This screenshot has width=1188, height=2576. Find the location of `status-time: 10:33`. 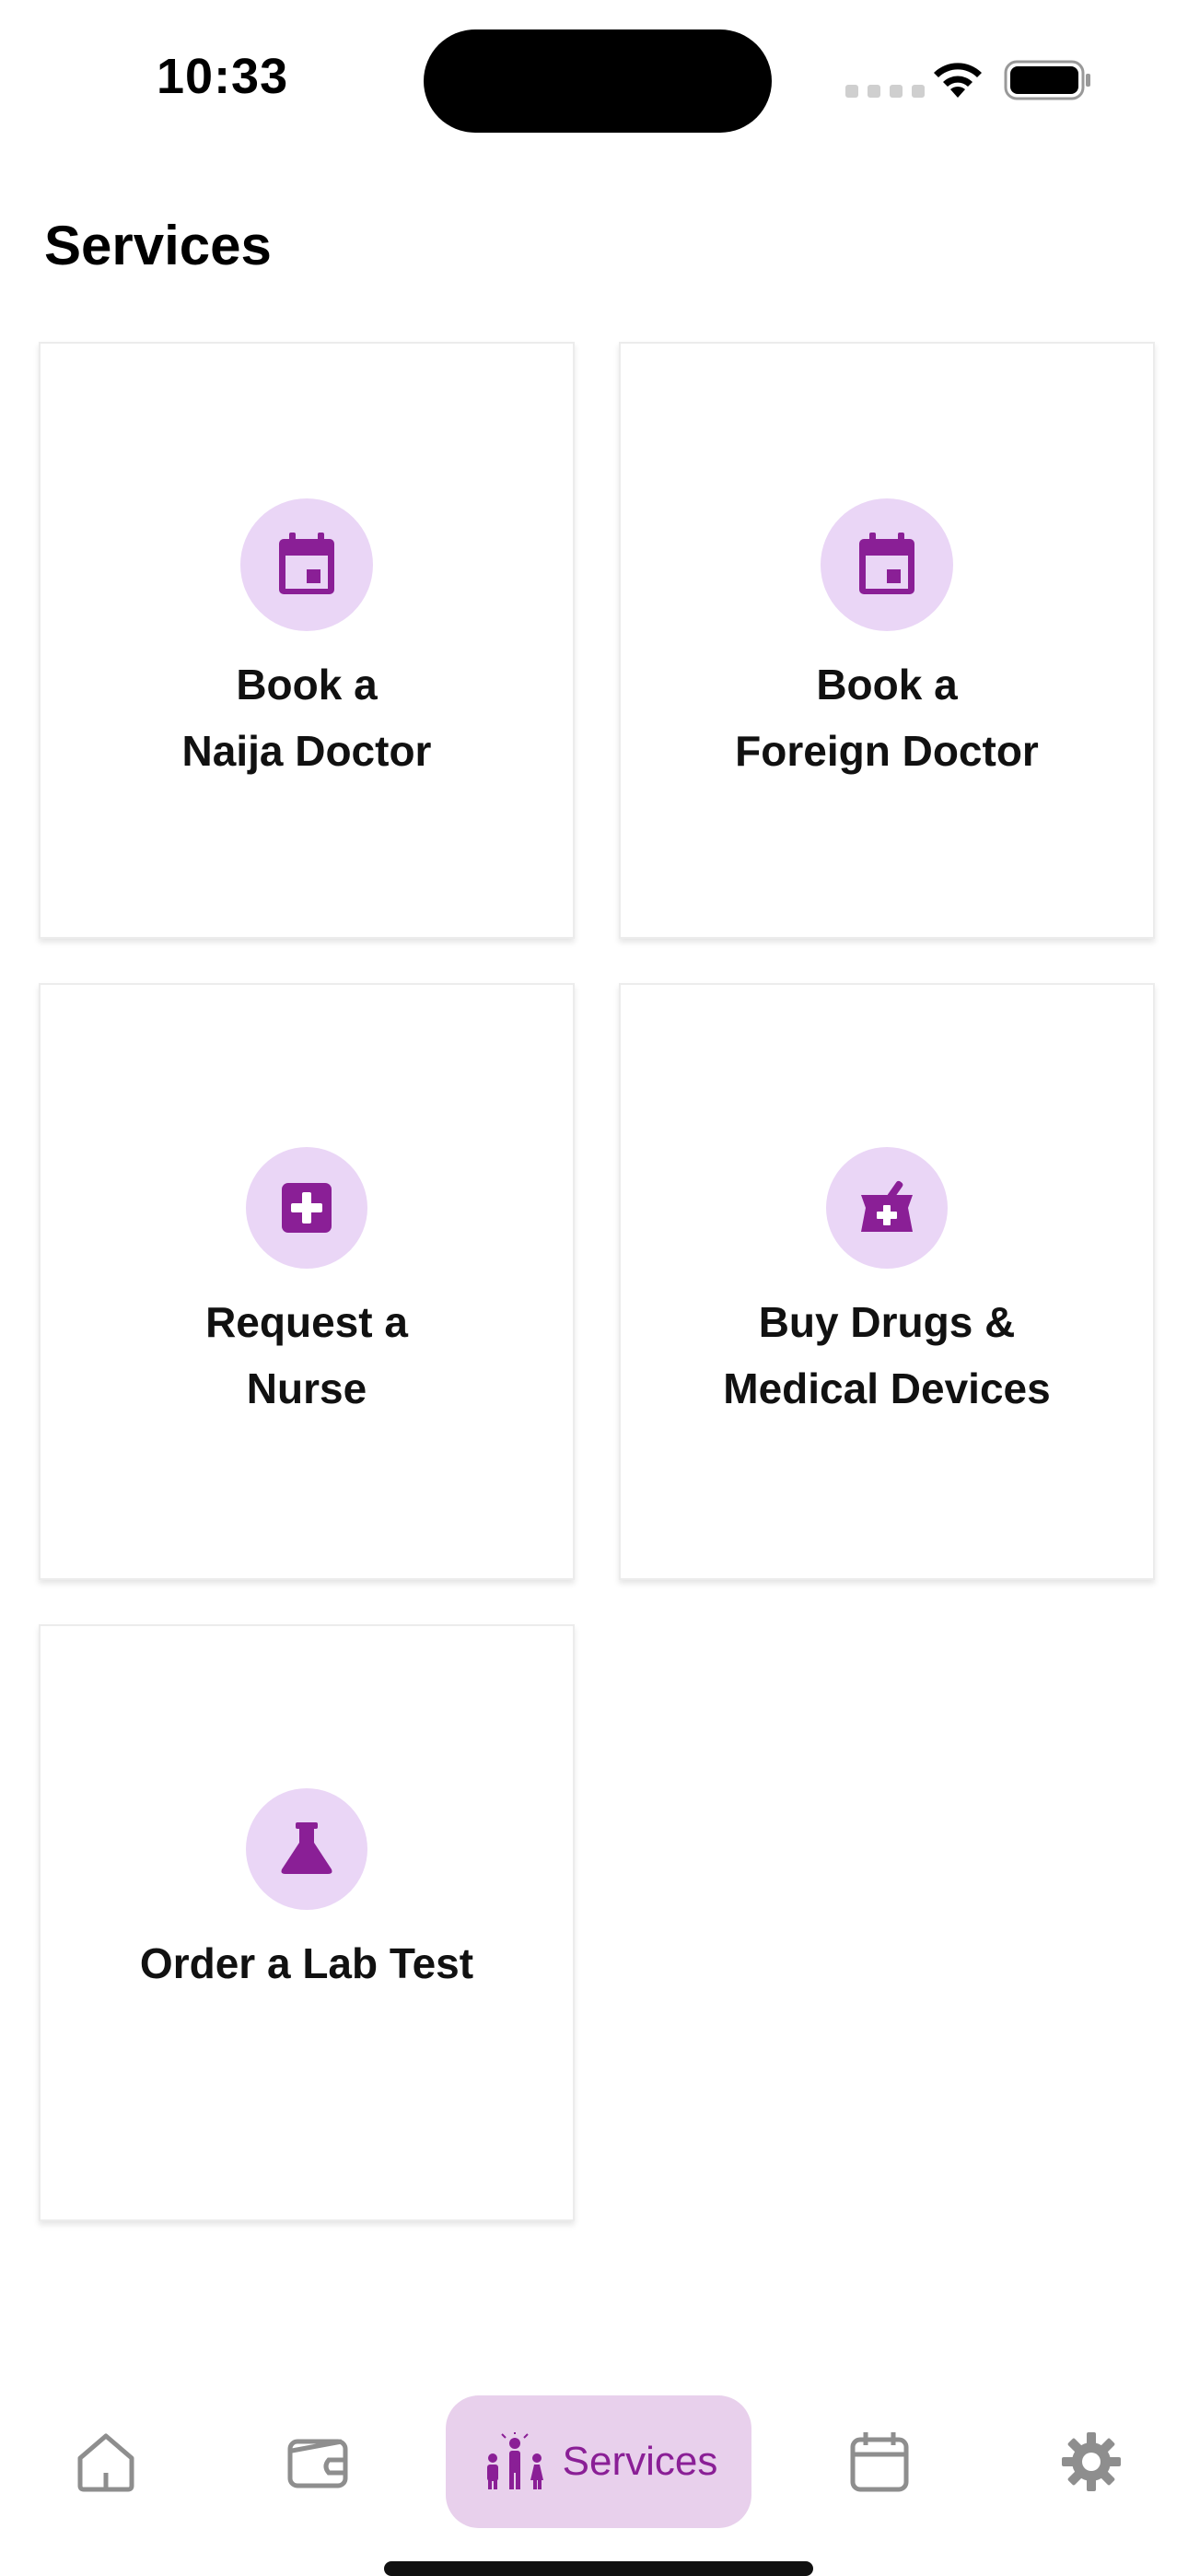

status-time: 10:33 is located at coordinates (223, 76).